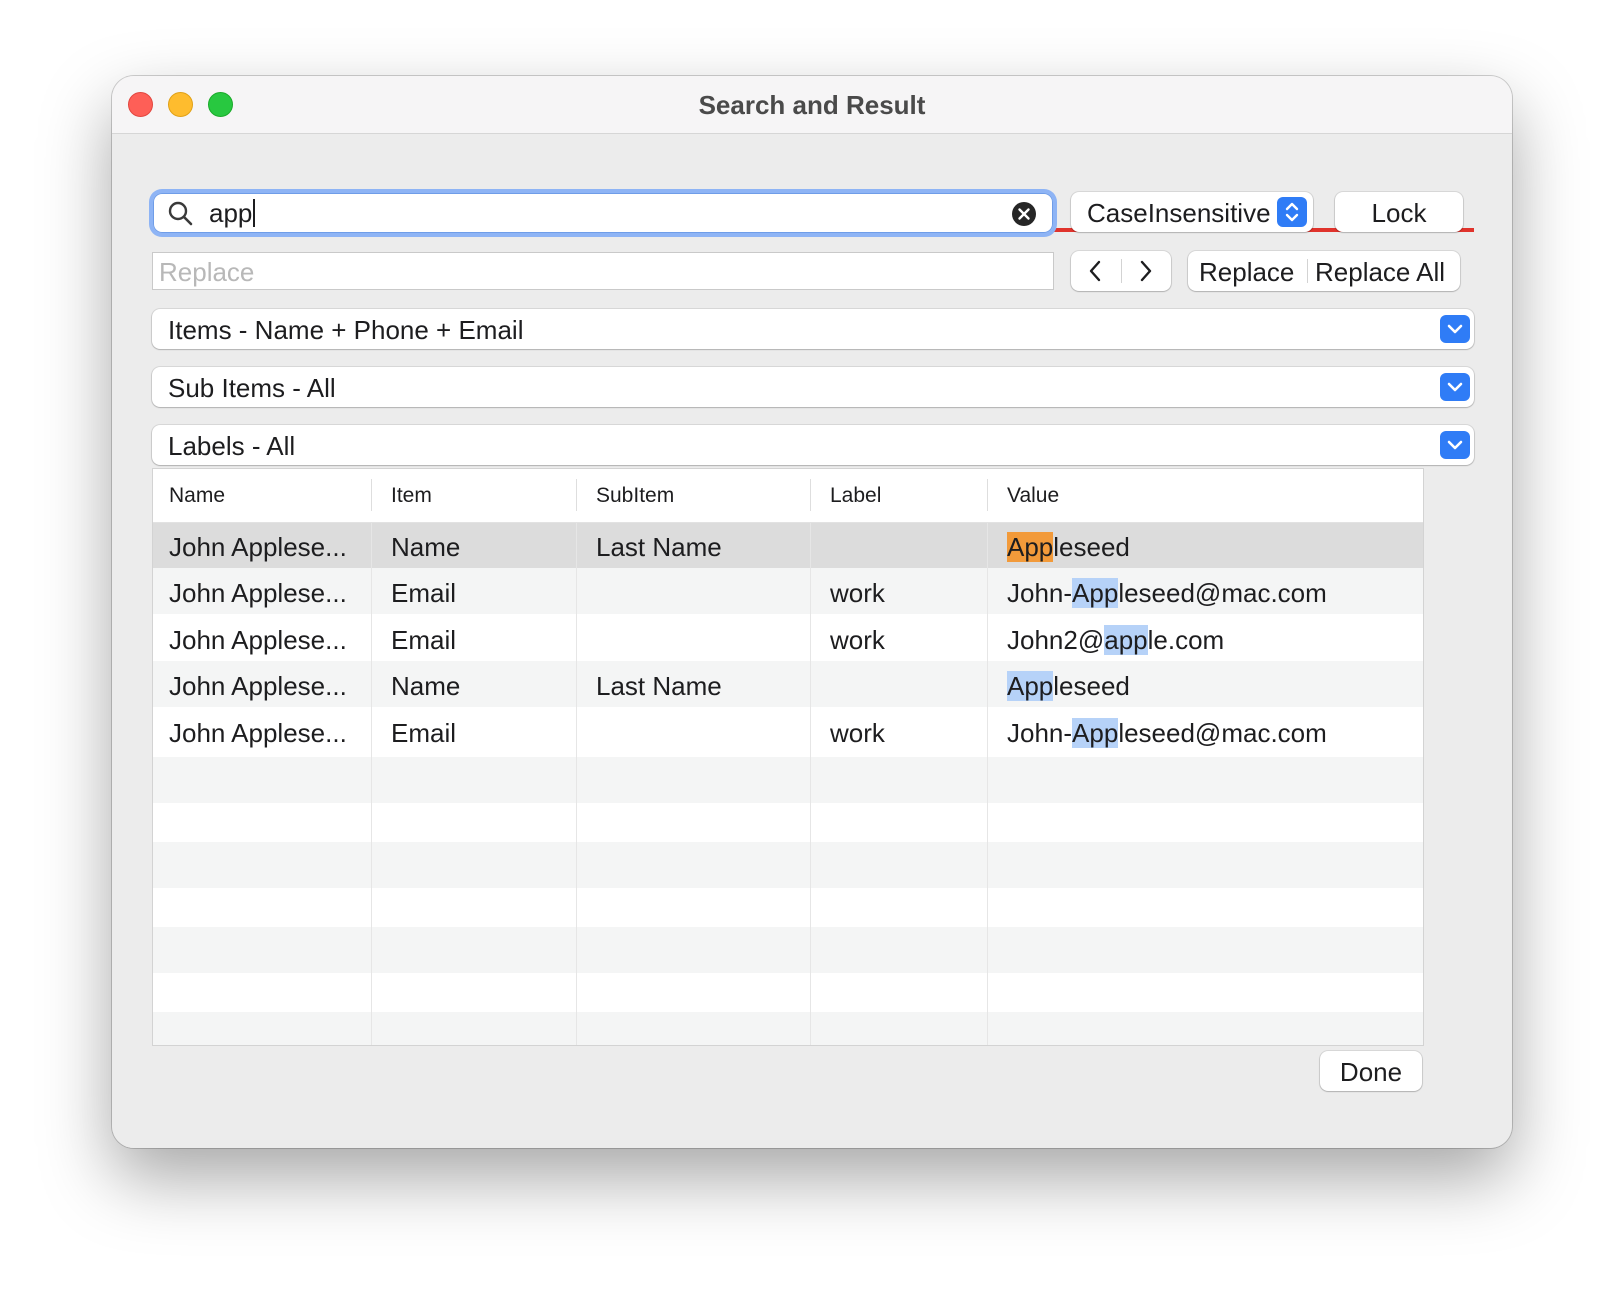 The width and height of the screenshot is (1620, 1292). What do you see at coordinates (1186, 640) in the screenshot?
I see `value-suffix: le.com` at bounding box center [1186, 640].